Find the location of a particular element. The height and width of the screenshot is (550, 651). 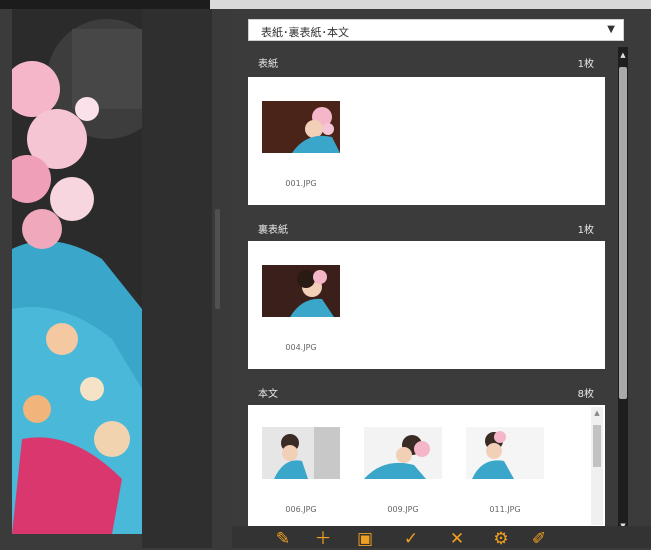

photo-filename: 001.JPG is located at coordinates (301, 183).